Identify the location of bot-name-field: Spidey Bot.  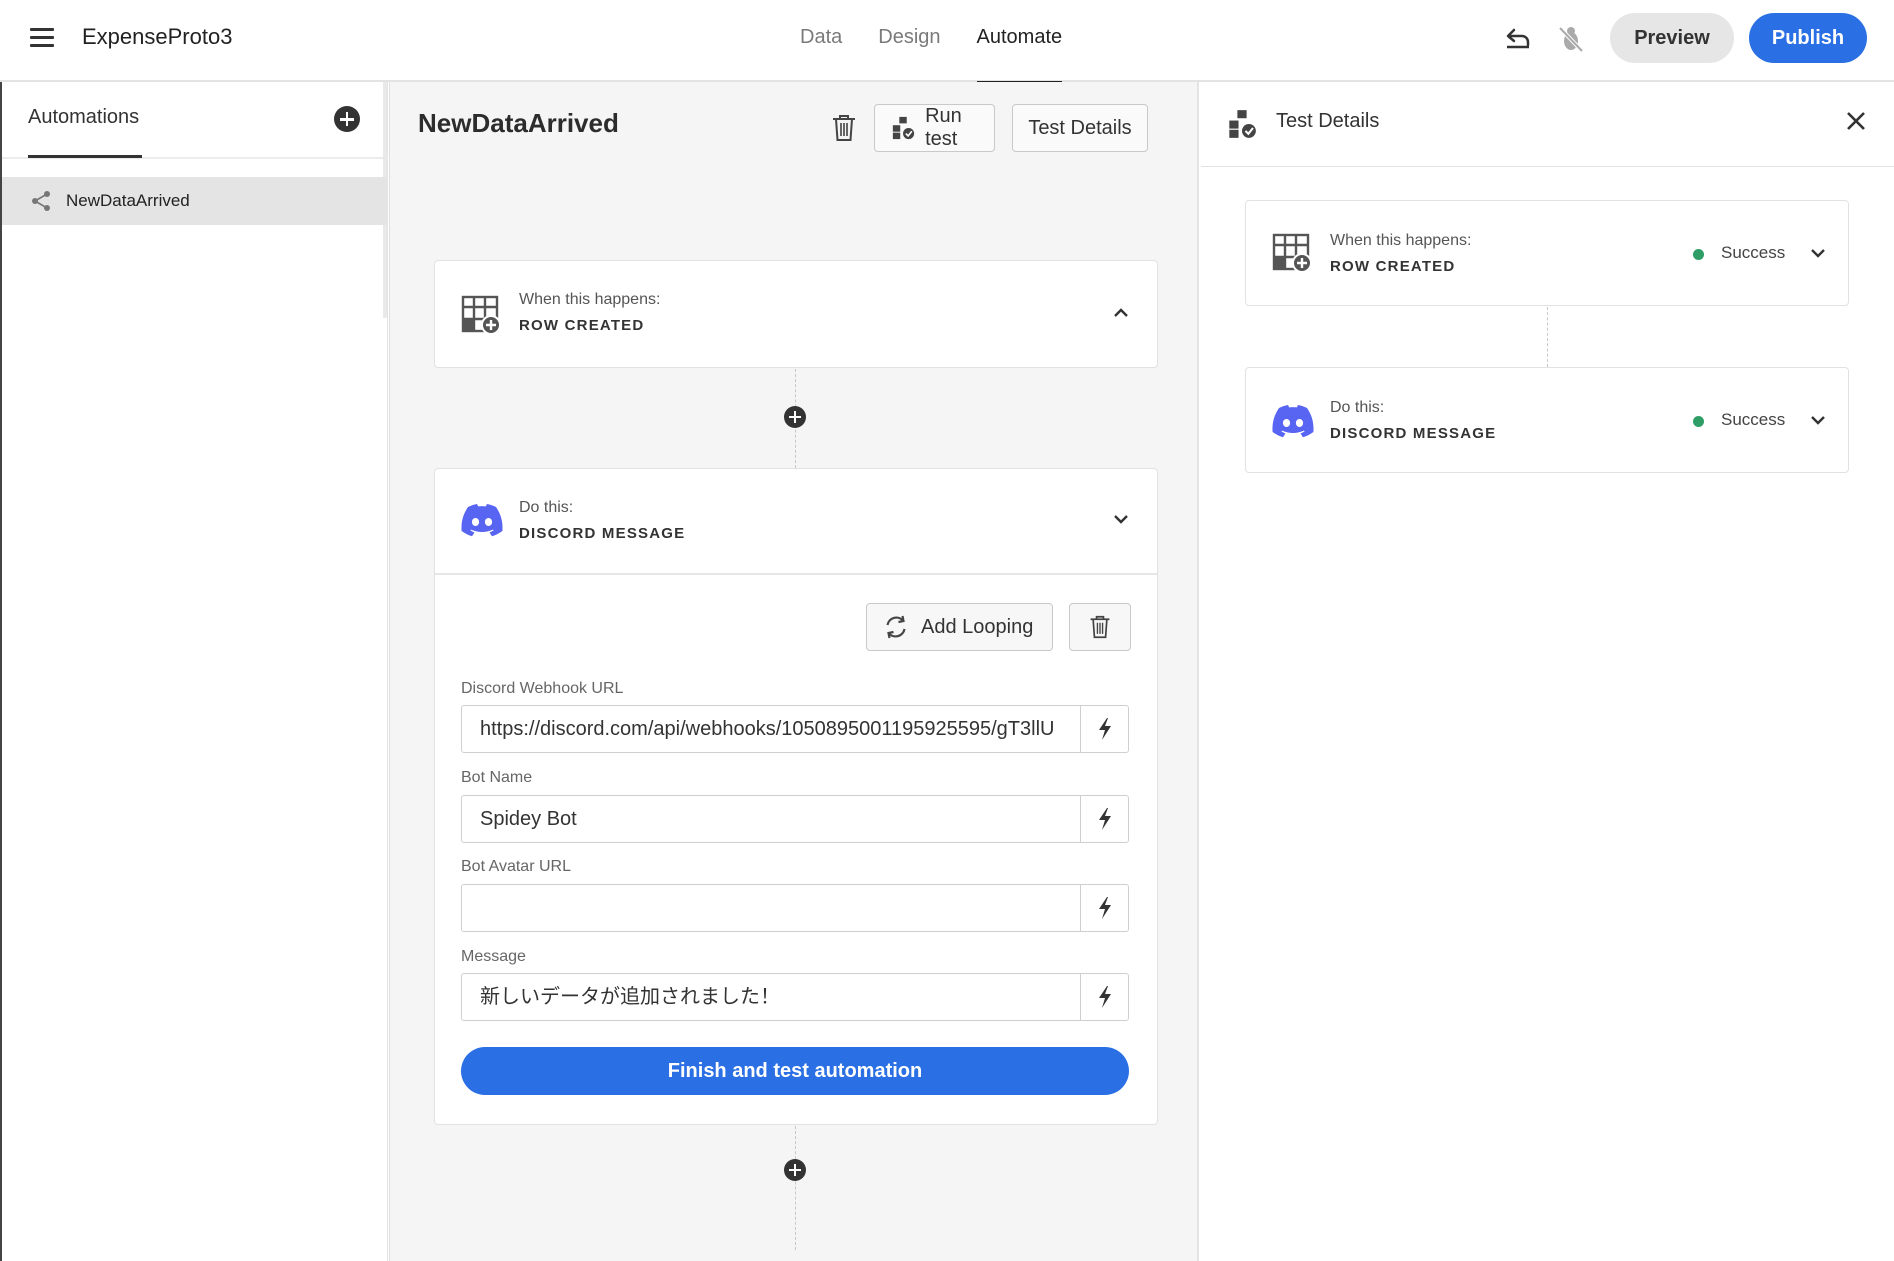
(795, 819).